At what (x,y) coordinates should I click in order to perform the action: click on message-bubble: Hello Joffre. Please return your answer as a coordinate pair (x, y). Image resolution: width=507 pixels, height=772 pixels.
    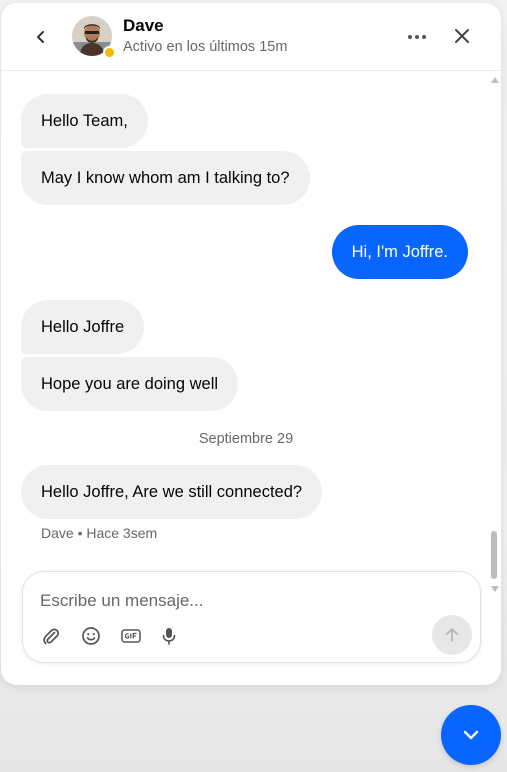
    Looking at the image, I should click on (83, 327).